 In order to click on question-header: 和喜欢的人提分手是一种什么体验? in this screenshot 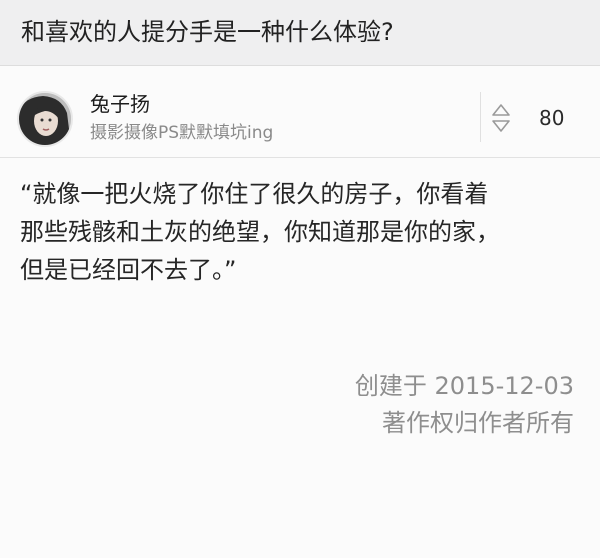, I will do `click(300, 33)`.